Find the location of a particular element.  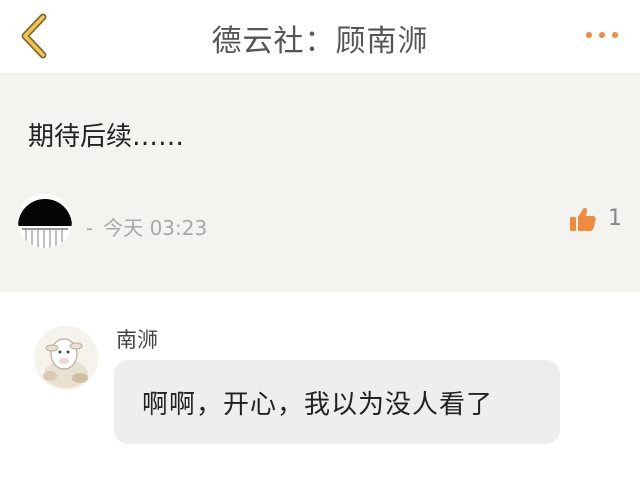

avatar-image is located at coordinates (45, 221).